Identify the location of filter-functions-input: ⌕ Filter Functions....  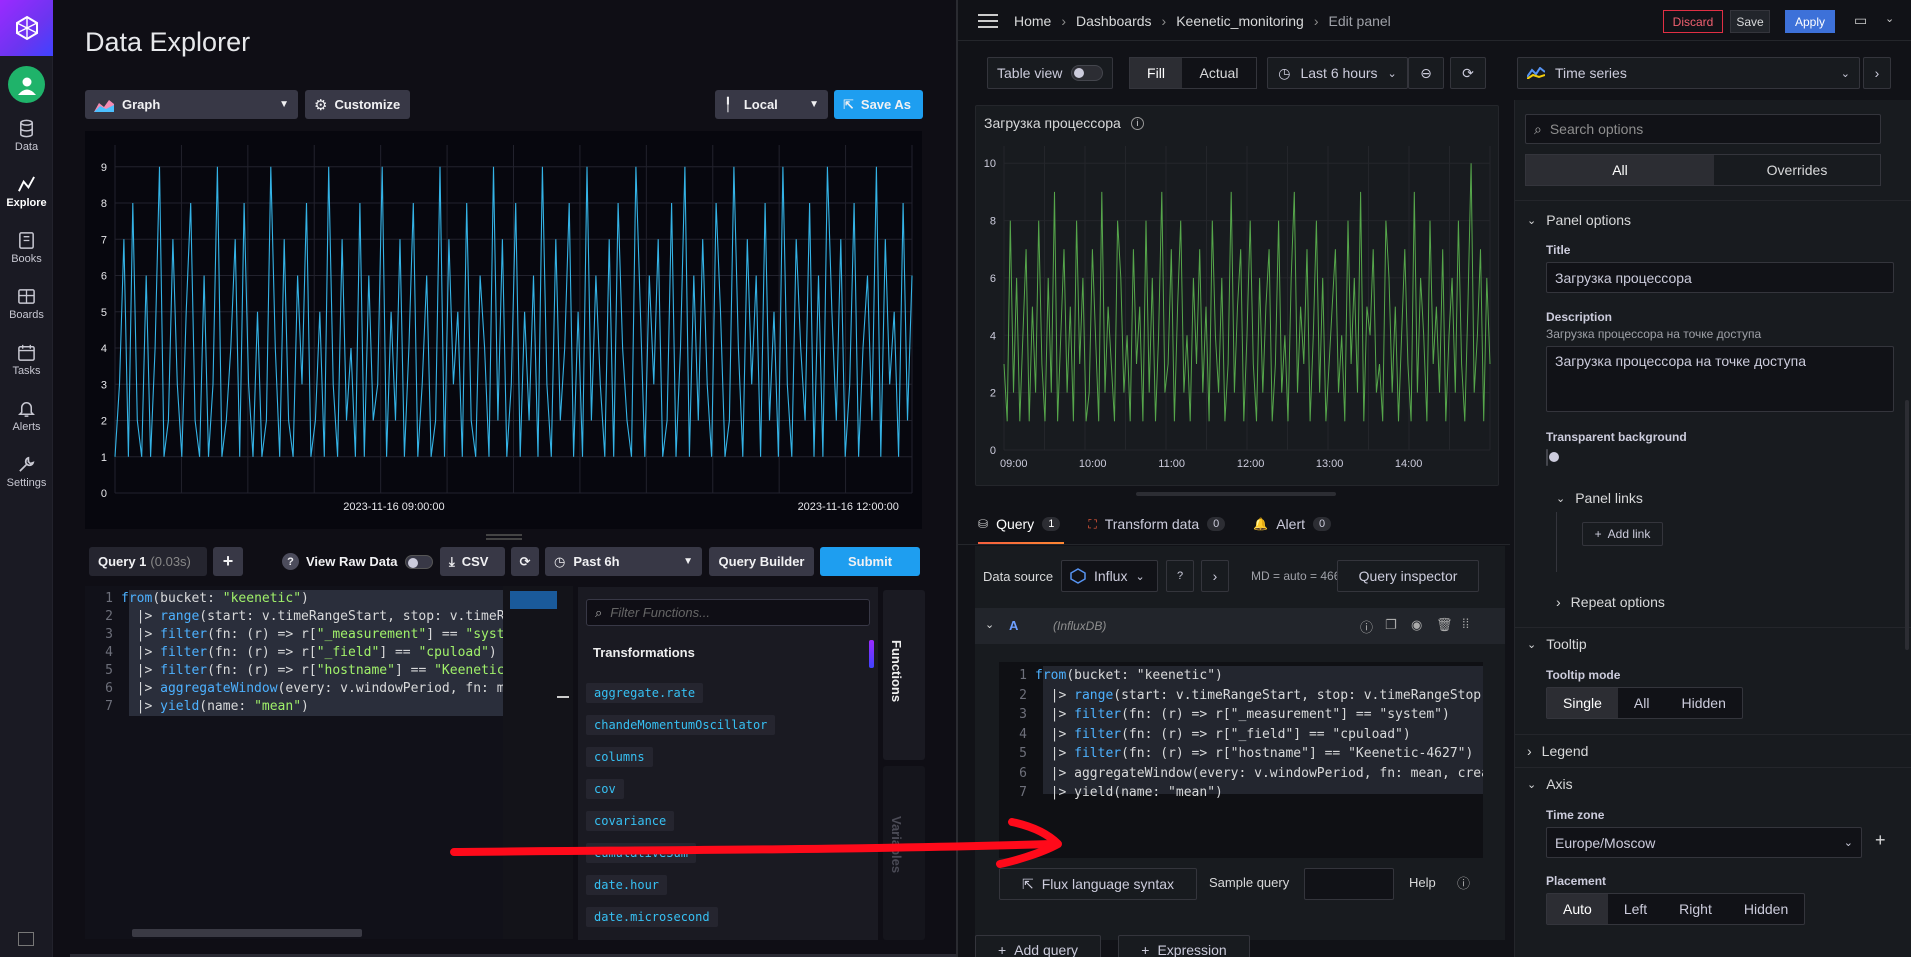
(728, 612).